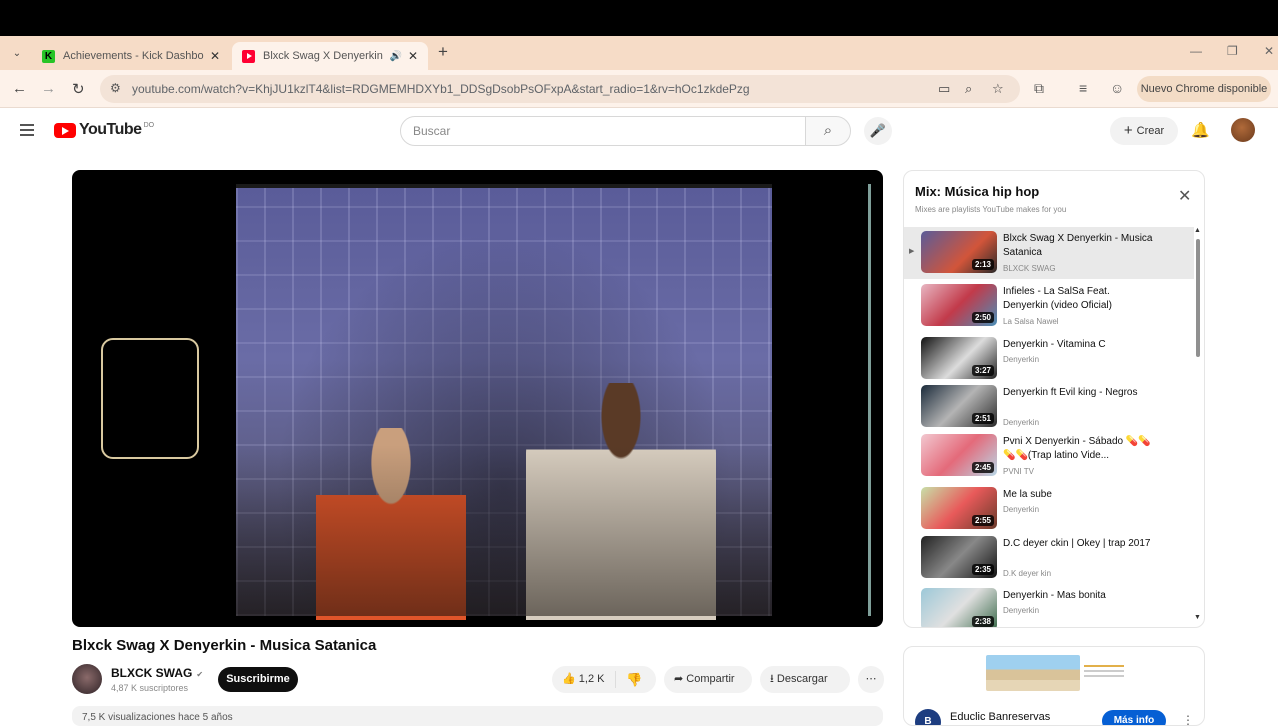 The image size is (1278, 726). I want to click on youtube-icon, so click(248, 56).